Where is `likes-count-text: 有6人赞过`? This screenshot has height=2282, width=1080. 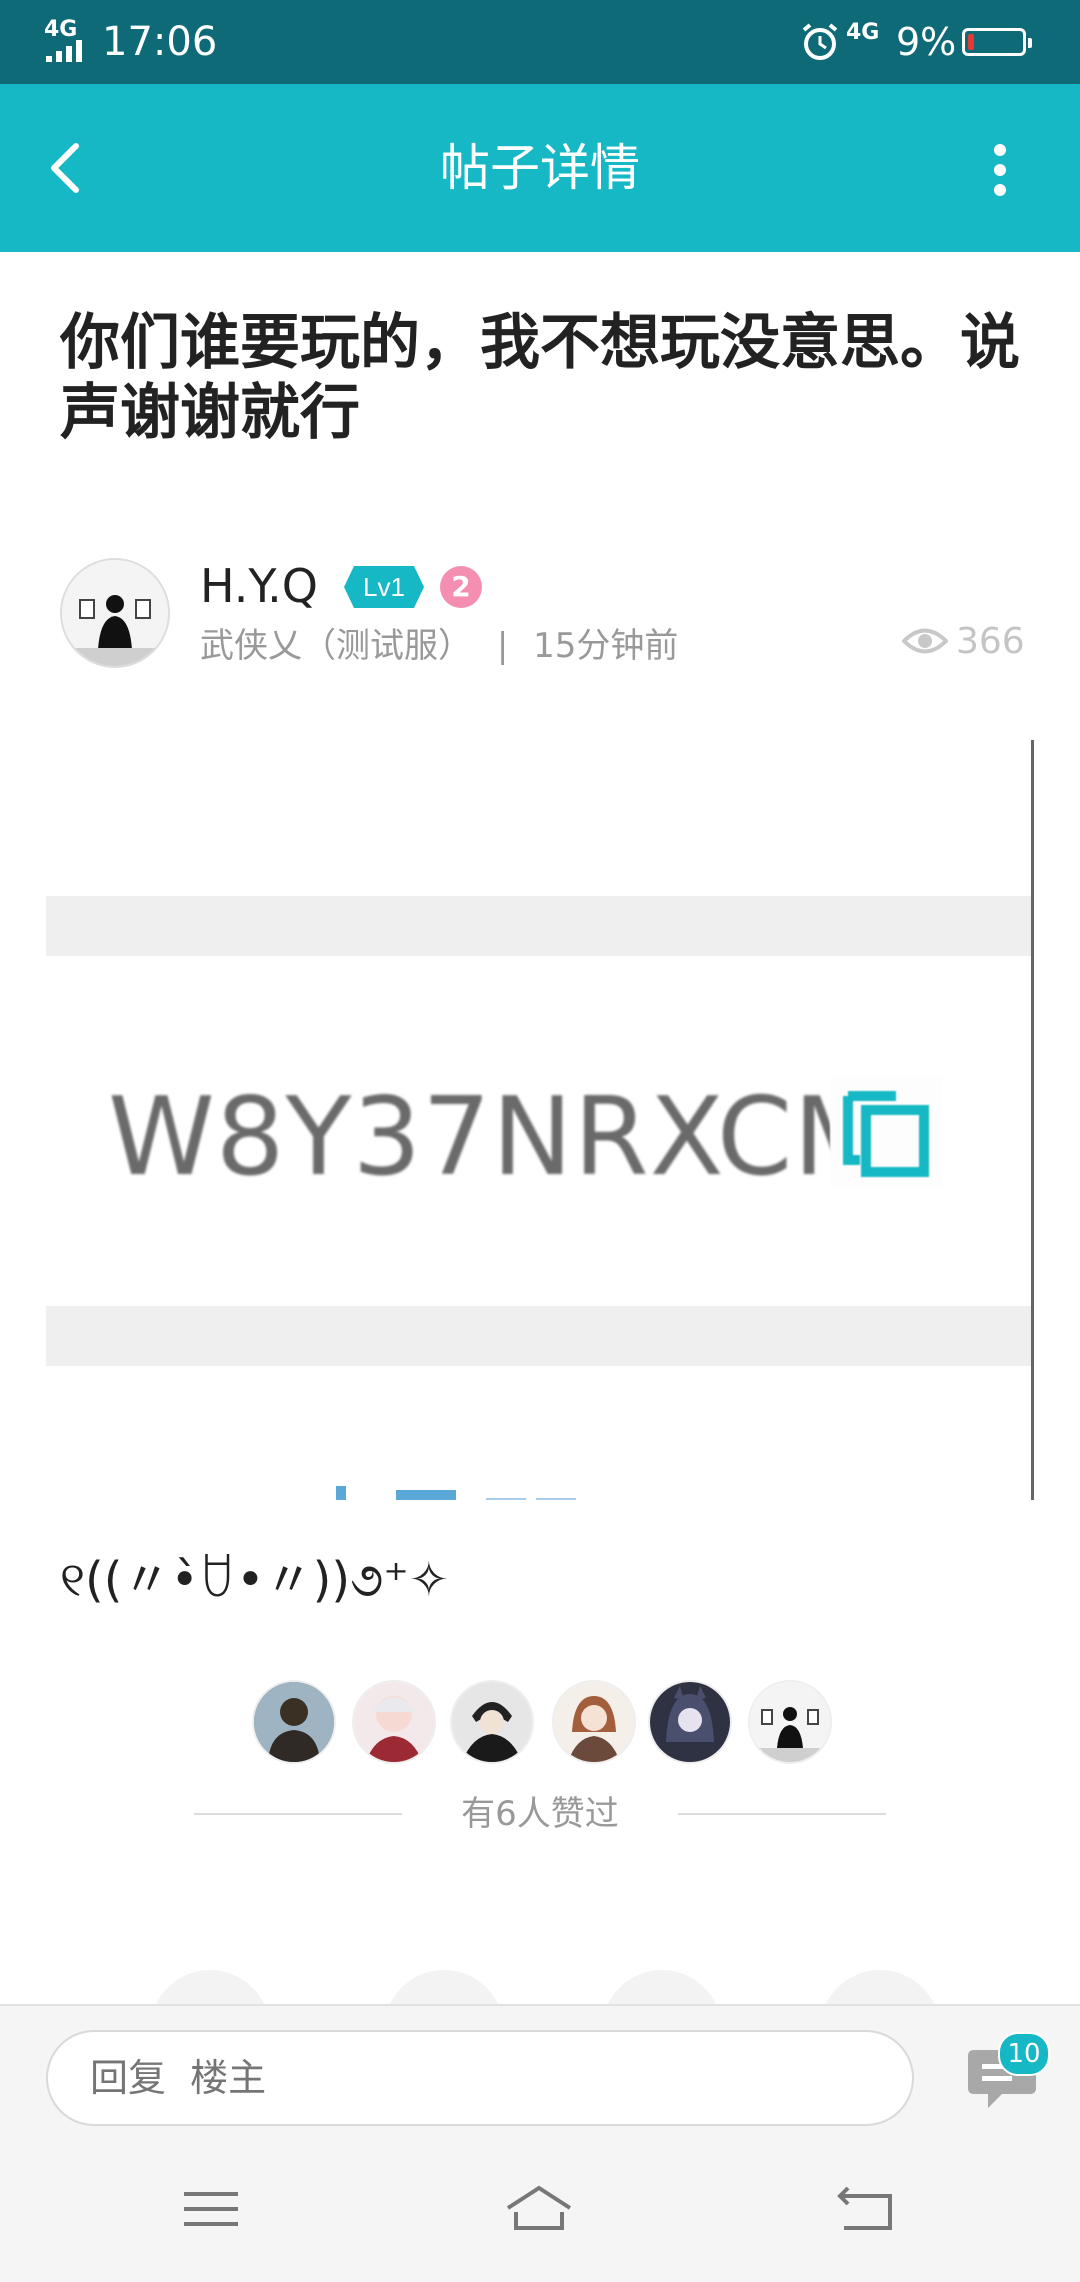 likes-count-text: 有6人赞过 is located at coordinates (540, 1814).